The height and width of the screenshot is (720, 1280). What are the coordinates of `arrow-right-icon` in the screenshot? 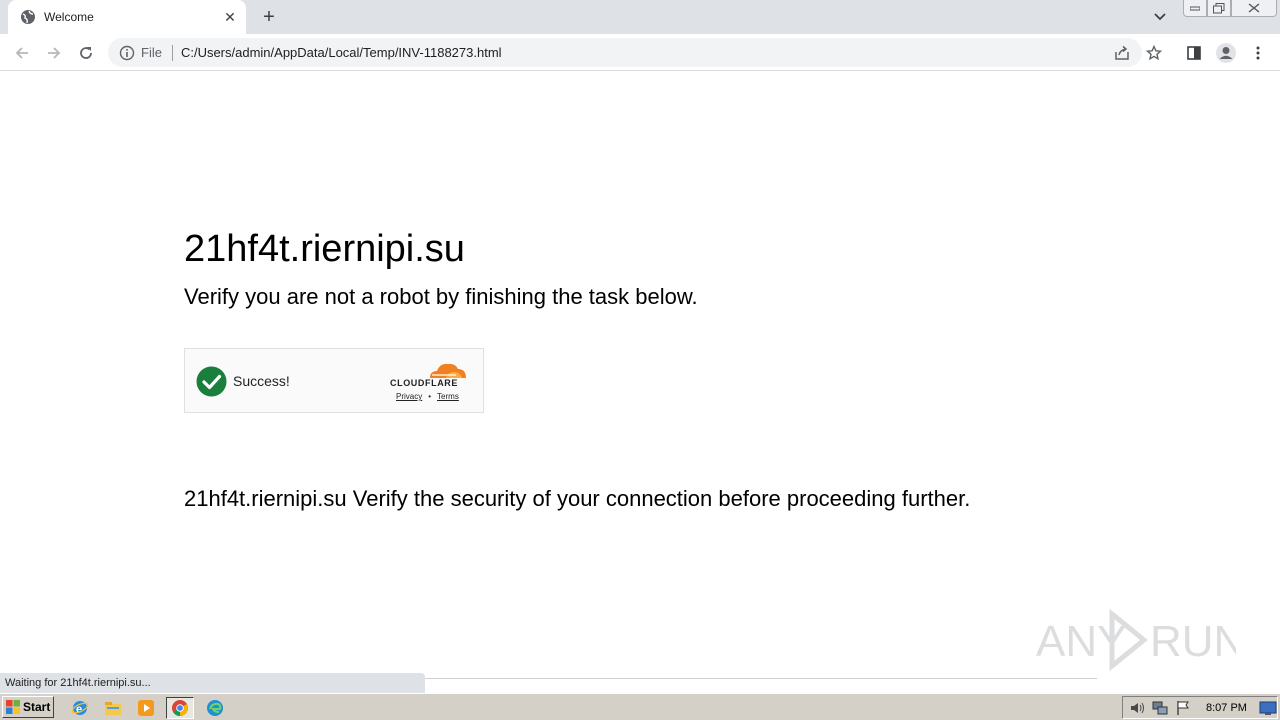 It's located at (54, 53).